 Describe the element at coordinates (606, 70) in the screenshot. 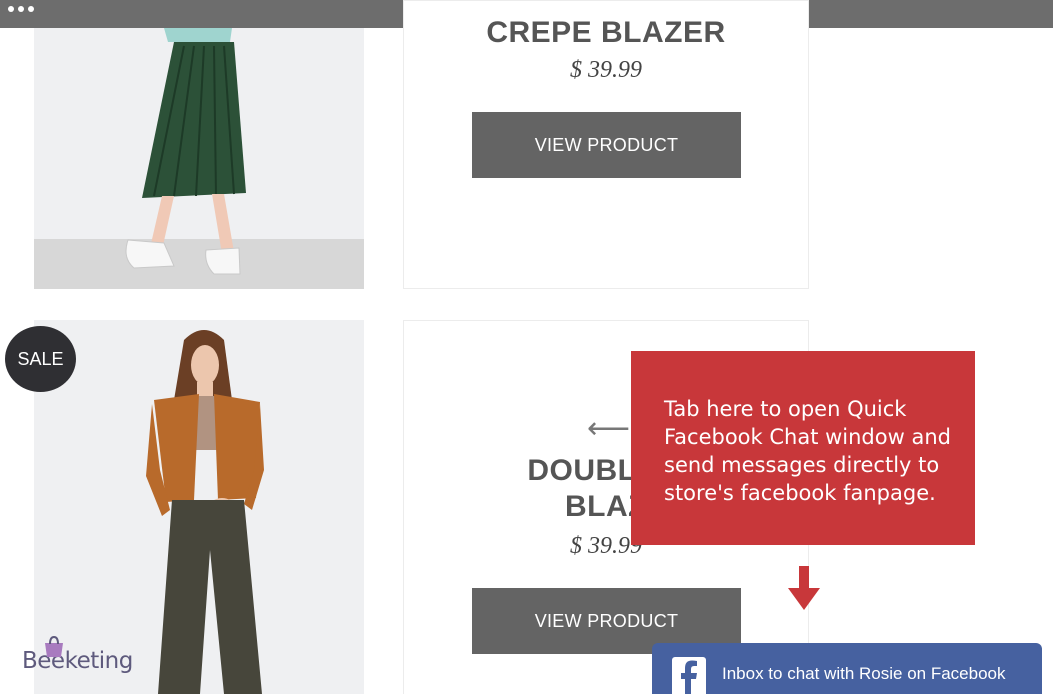

I see `product-price: $ 39.99` at that location.